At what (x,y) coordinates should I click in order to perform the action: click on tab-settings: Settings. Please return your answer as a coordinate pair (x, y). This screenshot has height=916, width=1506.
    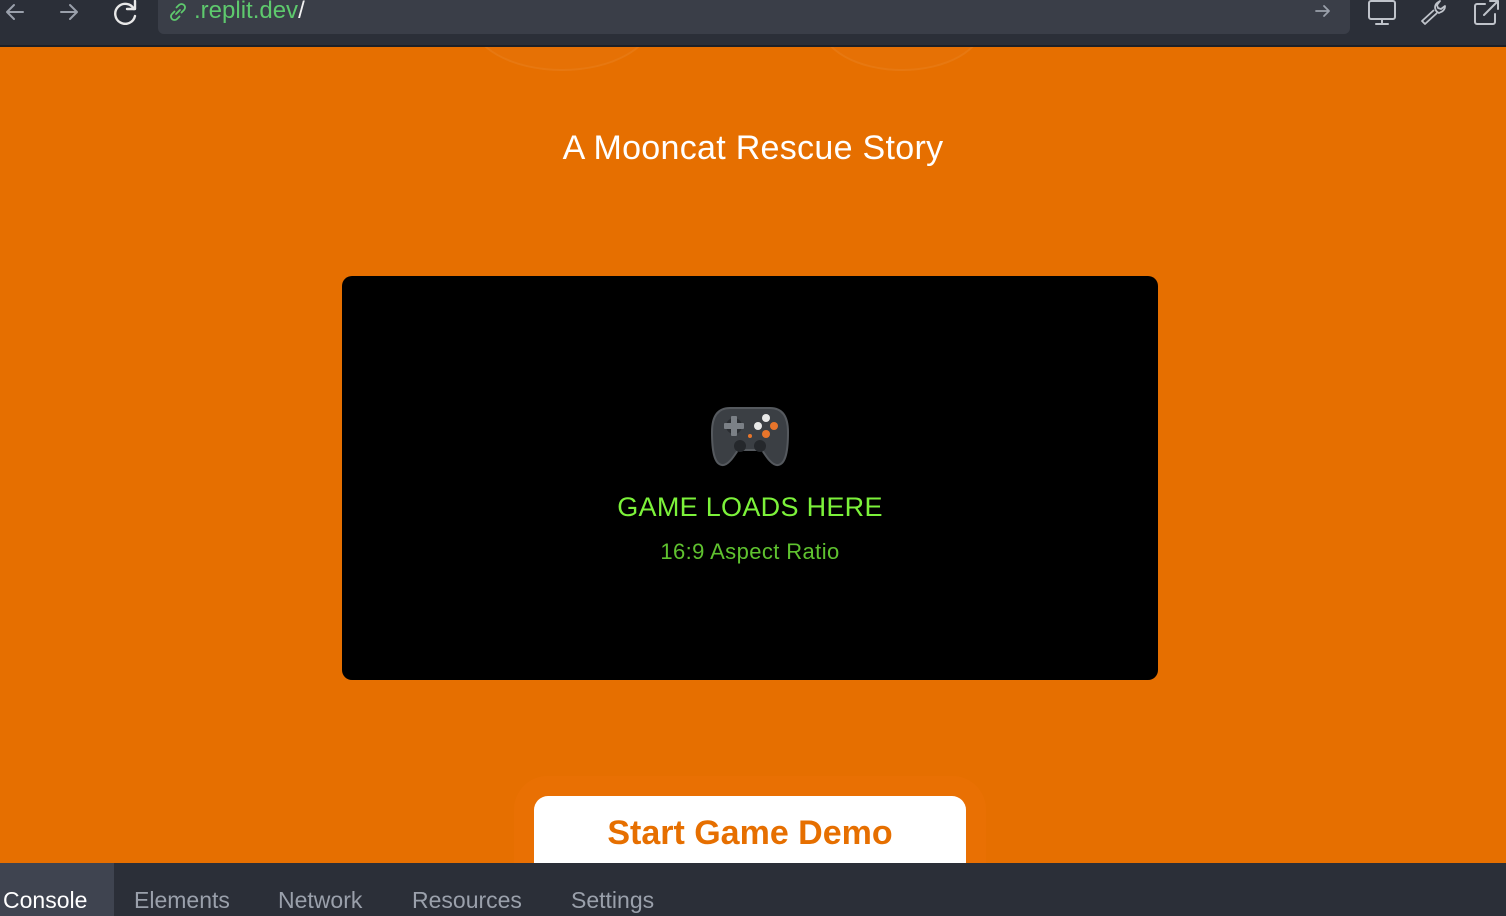
    Looking at the image, I should click on (612, 900).